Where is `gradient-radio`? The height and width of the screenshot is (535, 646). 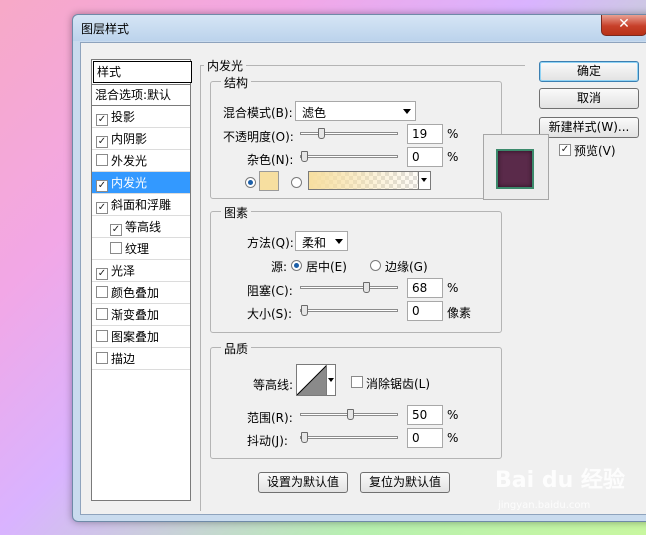
gradient-radio is located at coordinates (296, 182).